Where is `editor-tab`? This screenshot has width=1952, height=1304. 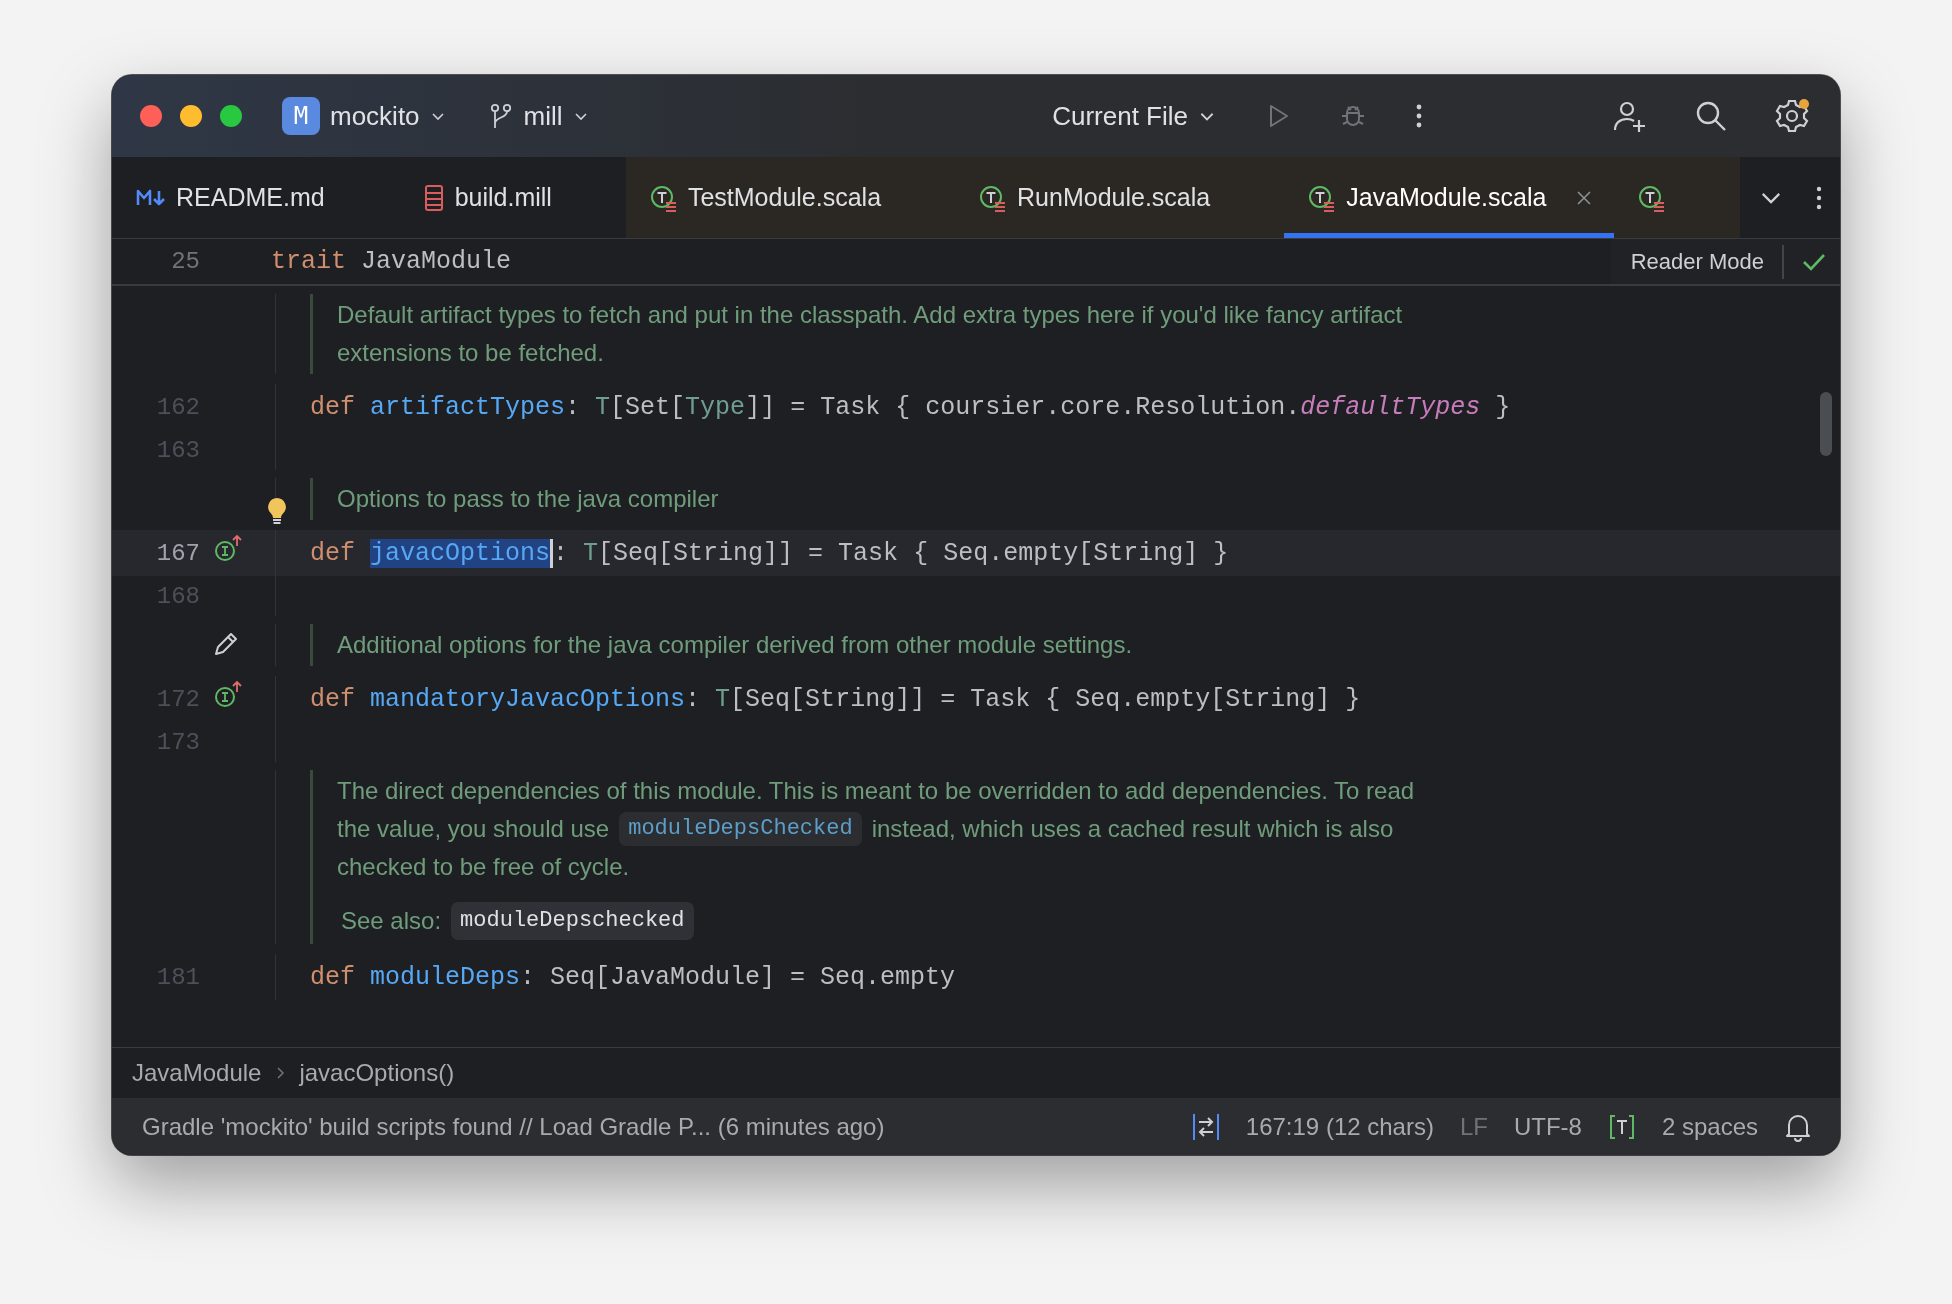
editor-tab is located at coordinates (1677, 197).